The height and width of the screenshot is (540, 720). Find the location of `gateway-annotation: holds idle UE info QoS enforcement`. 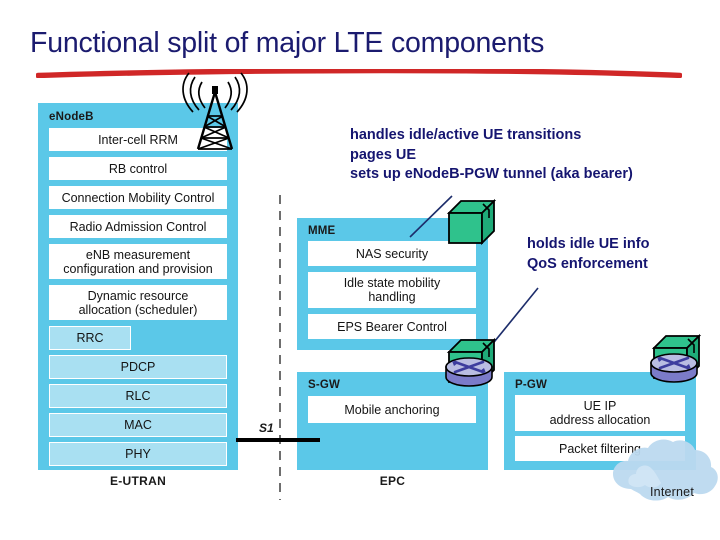

gateway-annotation: holds idle UE info QoS enforcement is located at coordinates (588, 254).